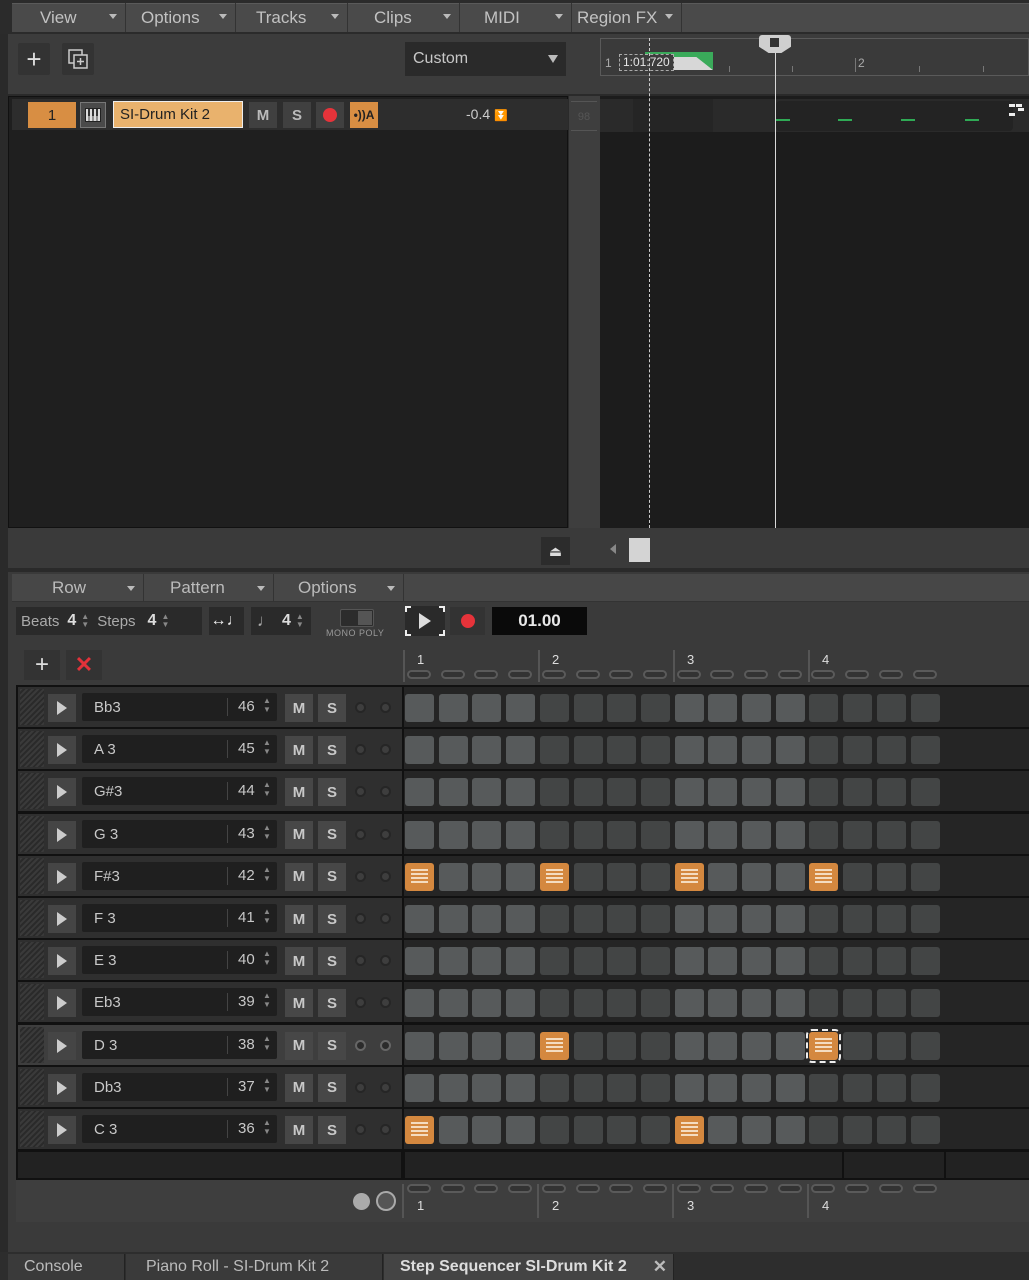  I want to click on row-note-field: F#3 42 ▲ ▼, so click(179, 875).